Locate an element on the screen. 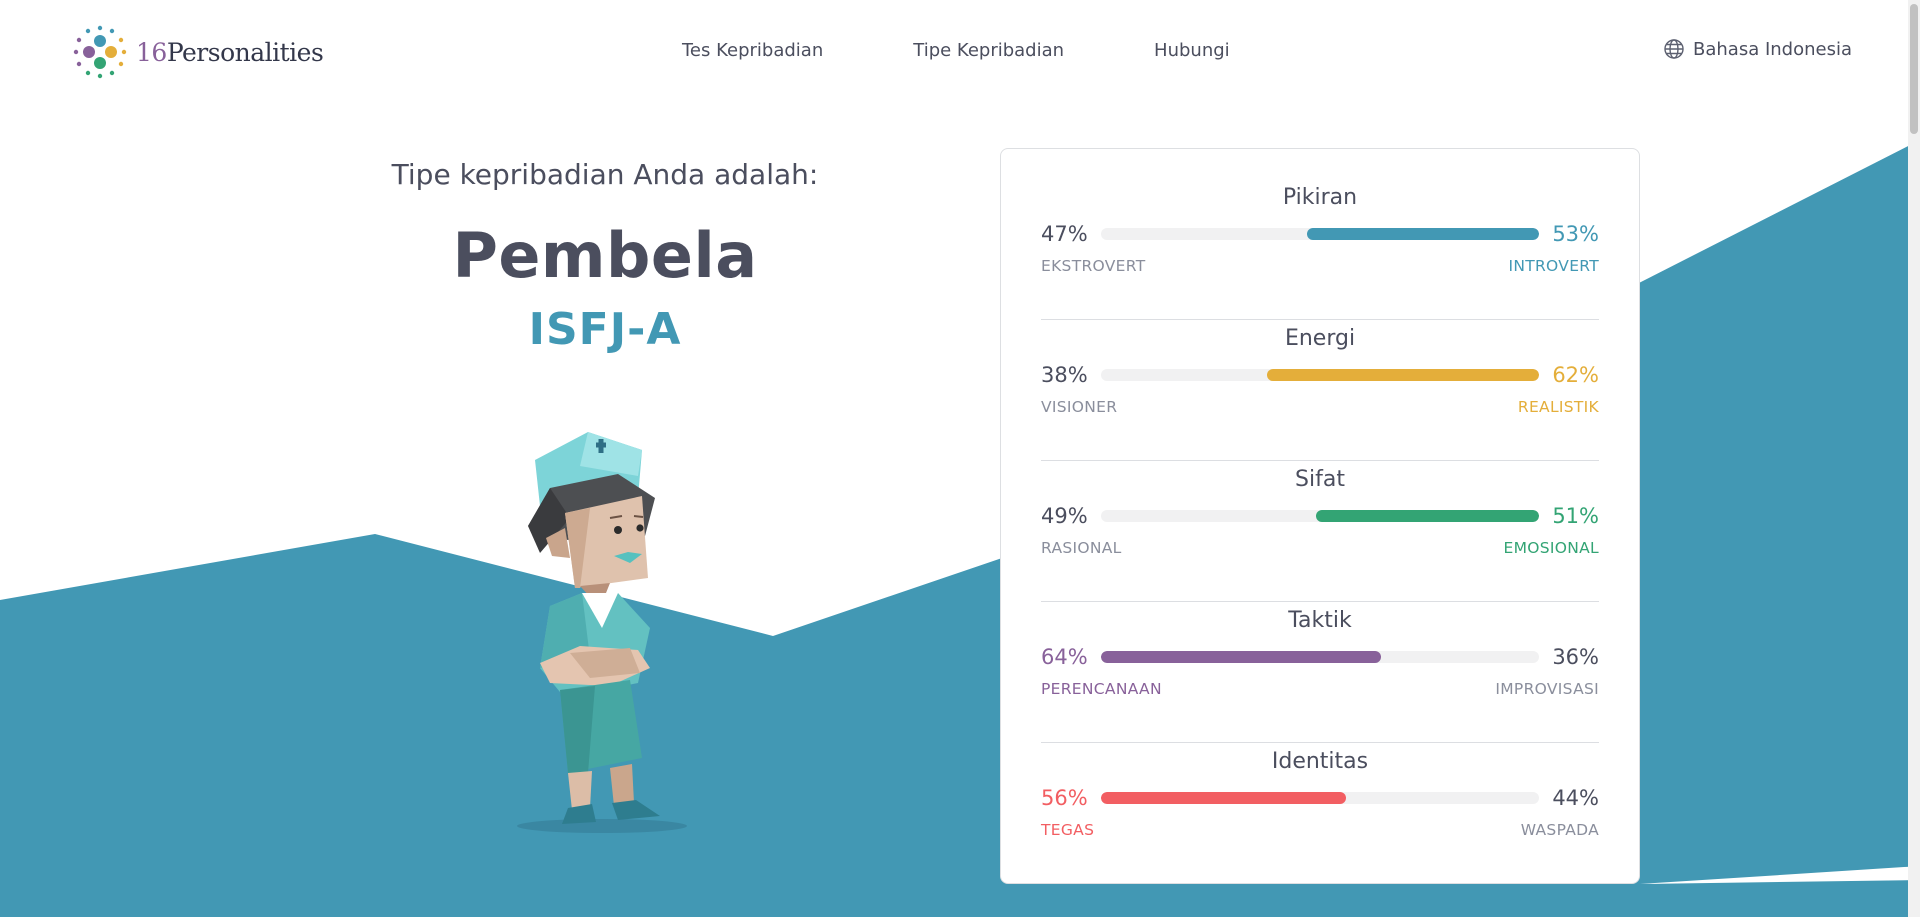  trait-title: Taktik is located at coordinates (1320, 620).